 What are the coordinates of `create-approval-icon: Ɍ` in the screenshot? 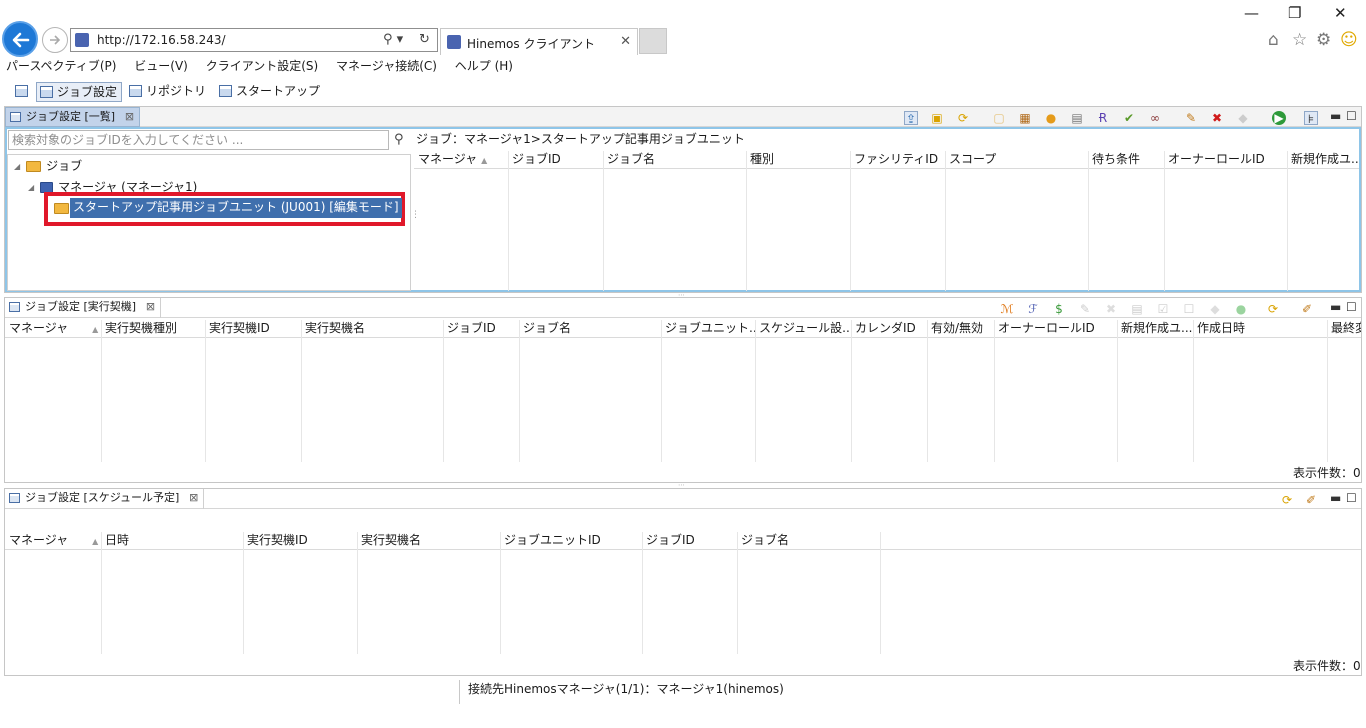 It's located at (1103, 118).